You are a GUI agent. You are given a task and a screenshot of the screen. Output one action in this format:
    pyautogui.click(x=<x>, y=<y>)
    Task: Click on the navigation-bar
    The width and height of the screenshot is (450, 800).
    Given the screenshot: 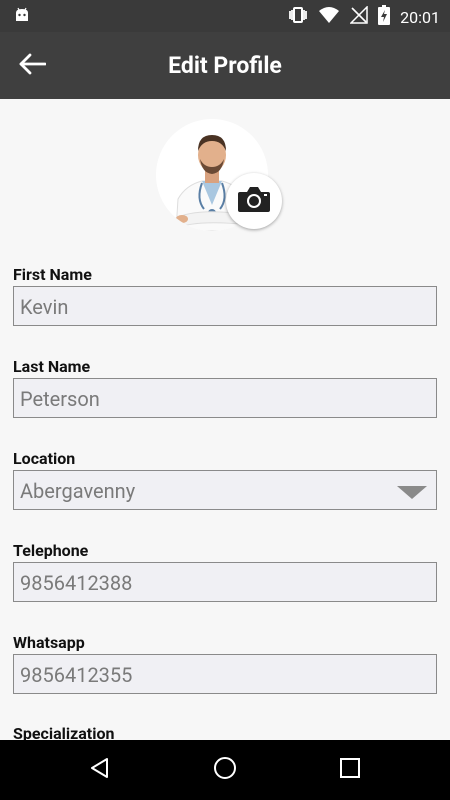 What is the action you would take?
    pyautogui.click(x=225, y=770)
    